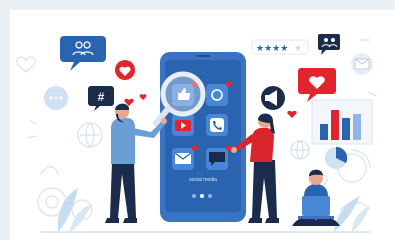 This screenshot has height=240, width=395. I want to click on pie-chart, so click(336, 157).